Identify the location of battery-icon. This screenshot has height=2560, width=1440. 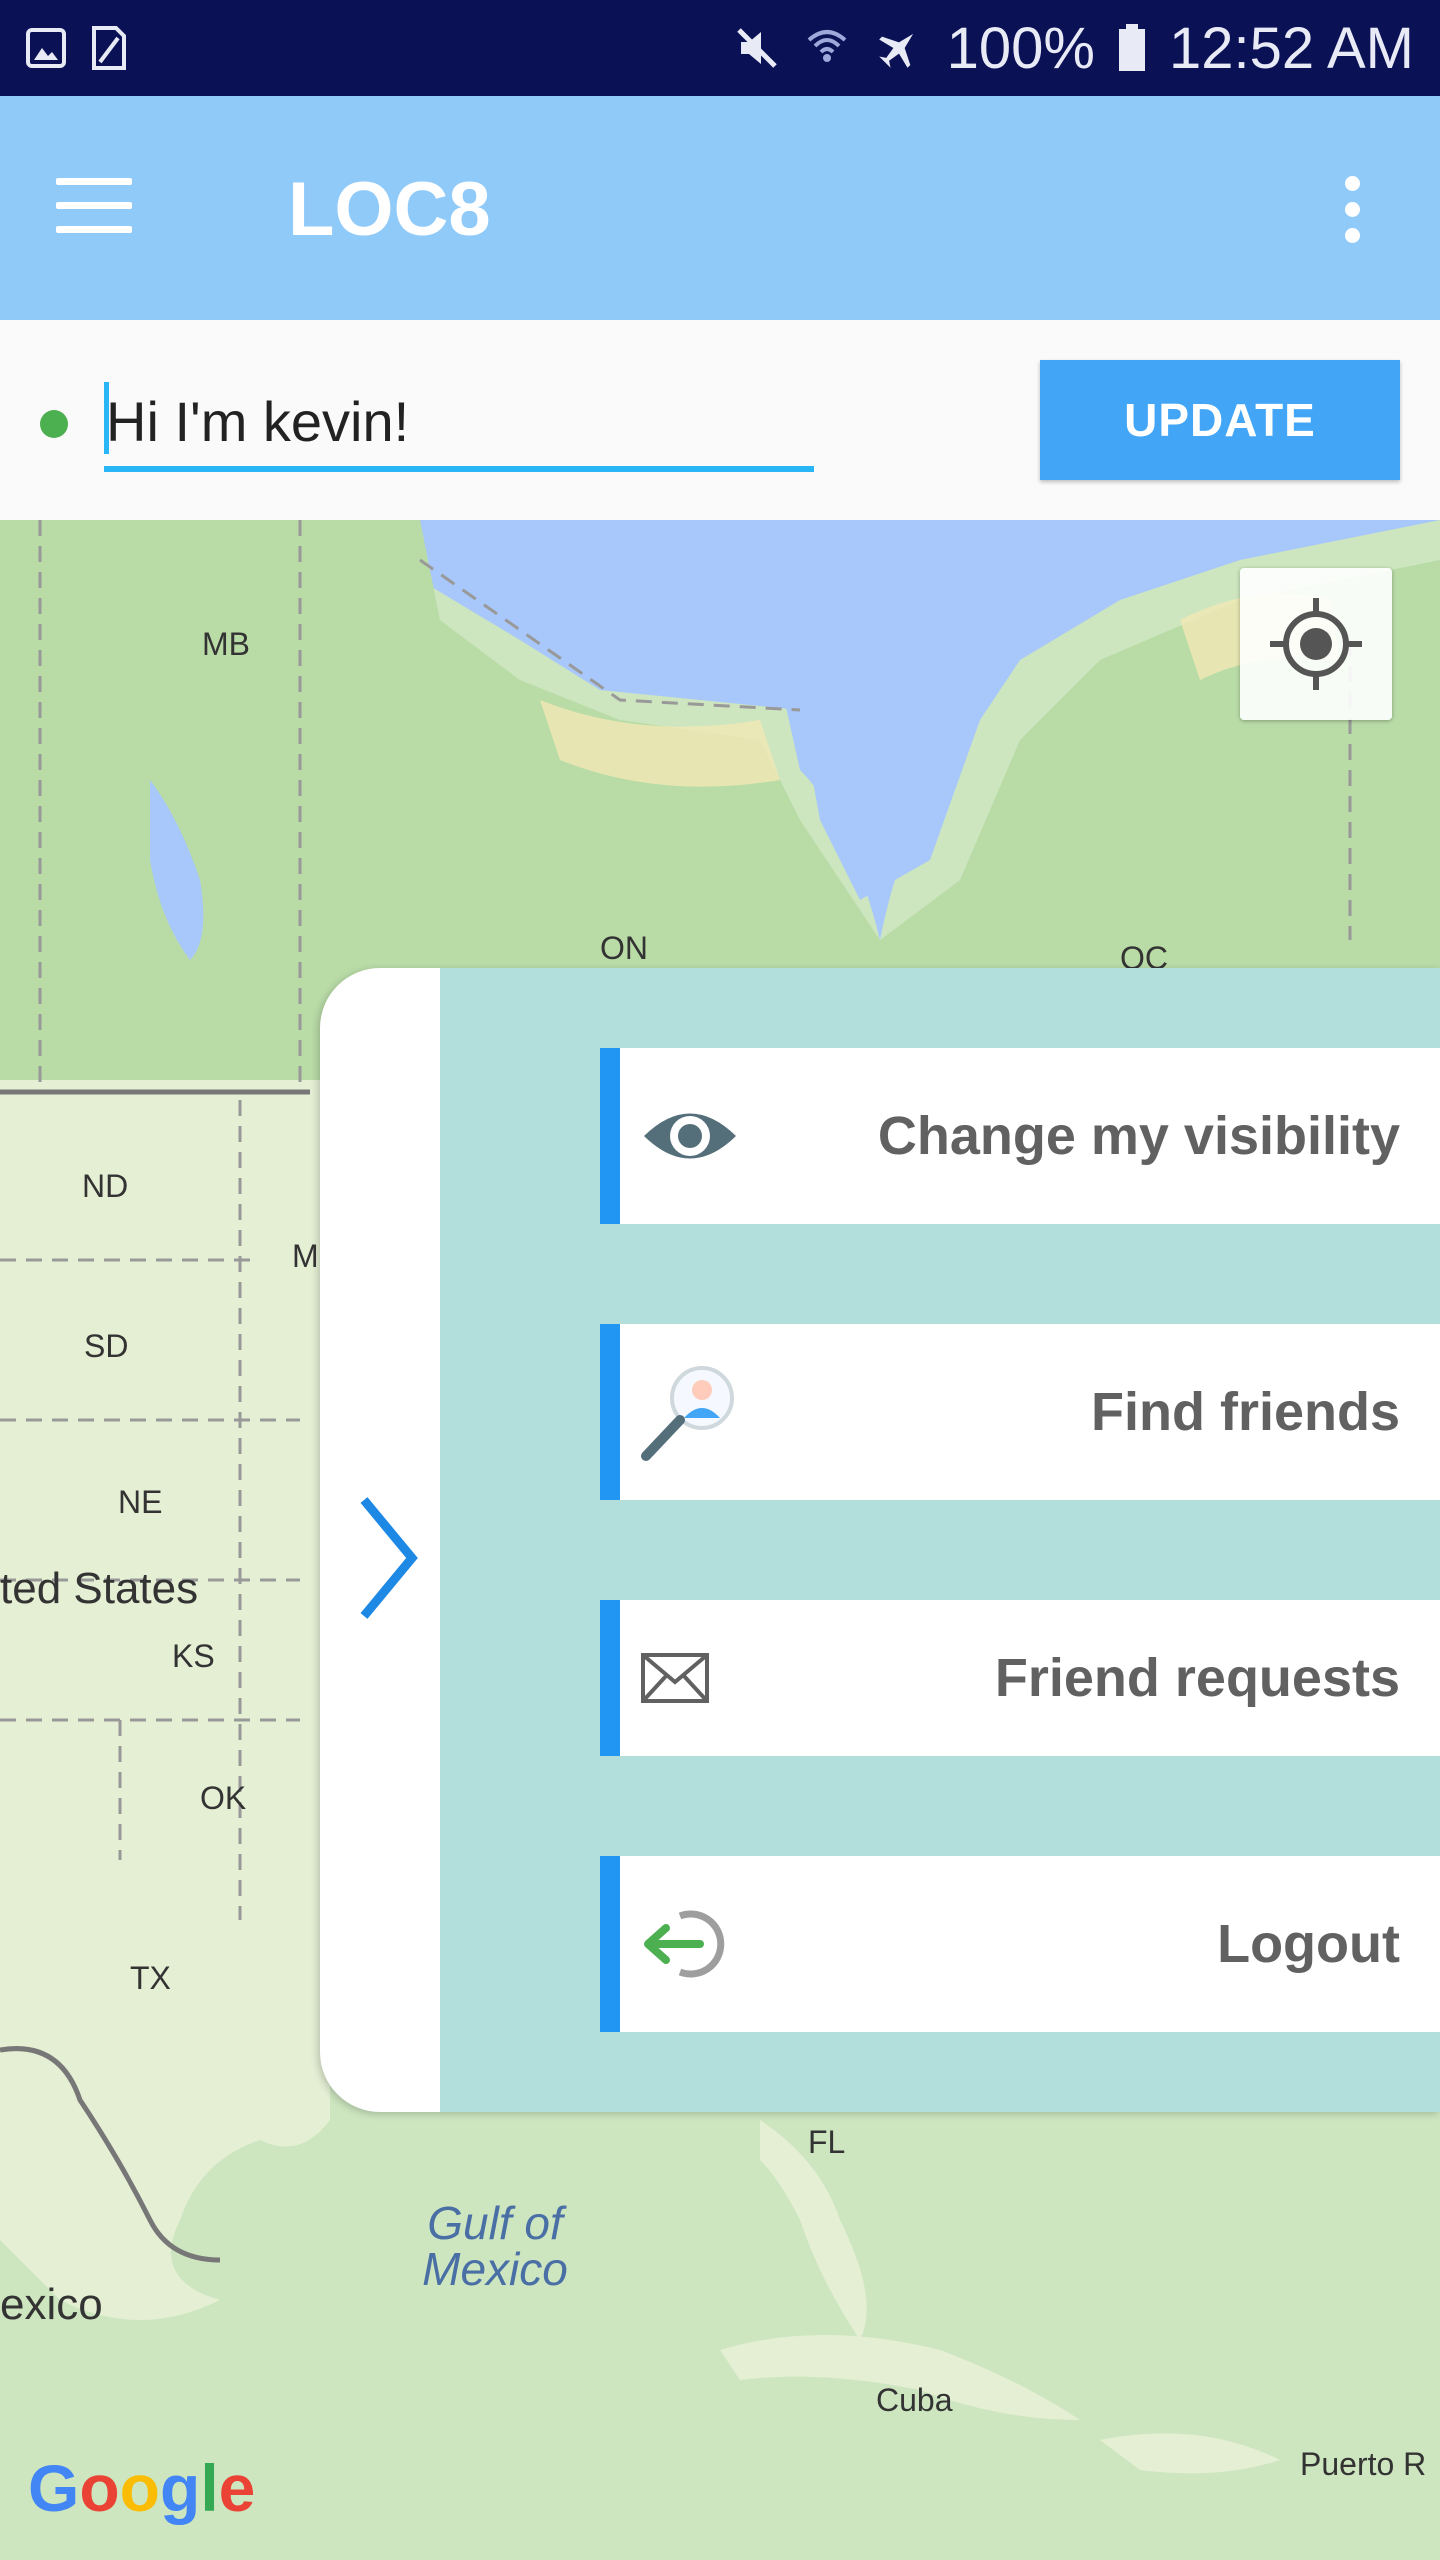
(1131, 47).